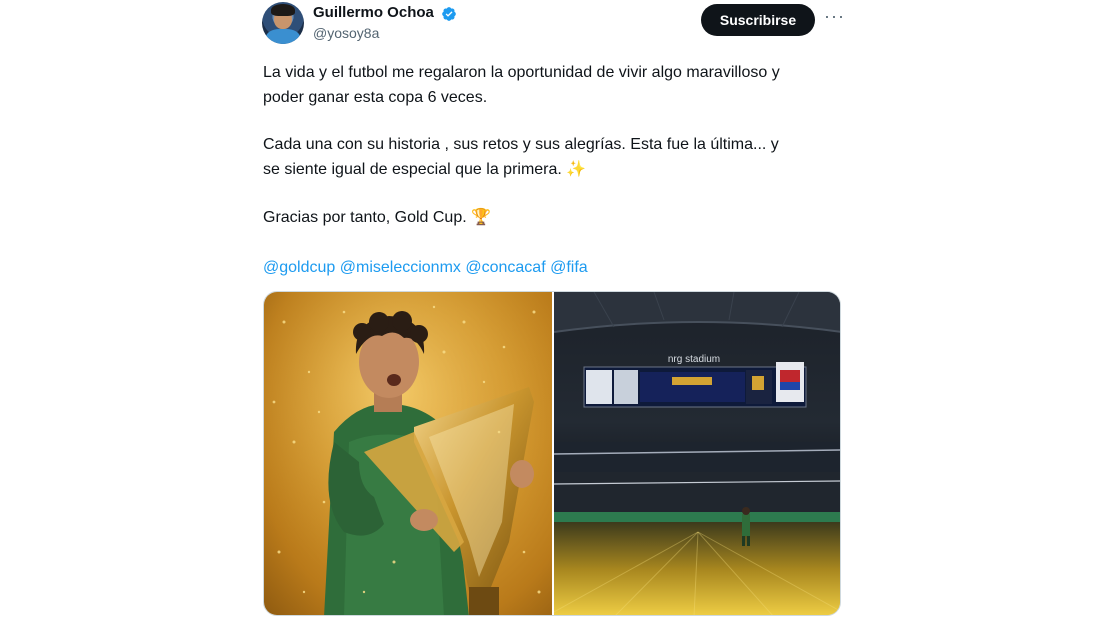  I want to click on more-options-icon: ···, so click(834, 16).